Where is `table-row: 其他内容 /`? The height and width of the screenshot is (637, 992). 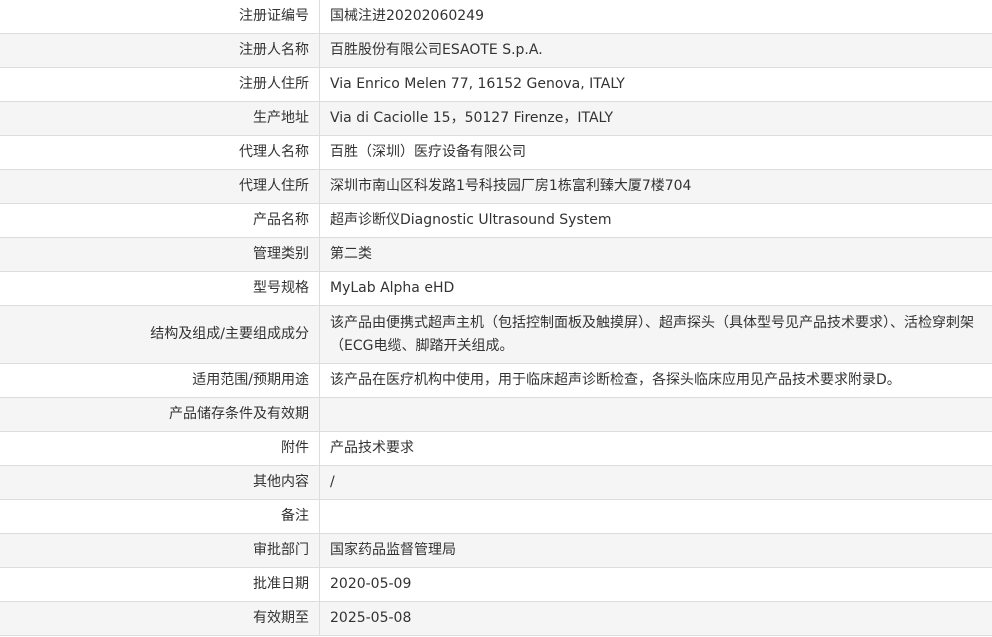
table-row: 其他内容 / is located at coordinates (496, 482).